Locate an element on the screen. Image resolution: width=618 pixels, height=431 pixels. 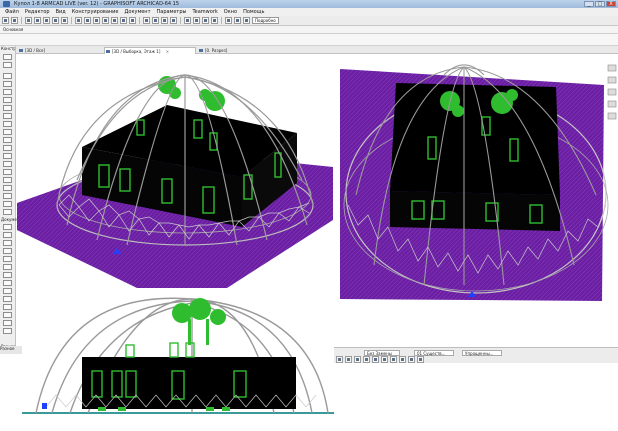
section-icon is located at coordinates (114, 20).